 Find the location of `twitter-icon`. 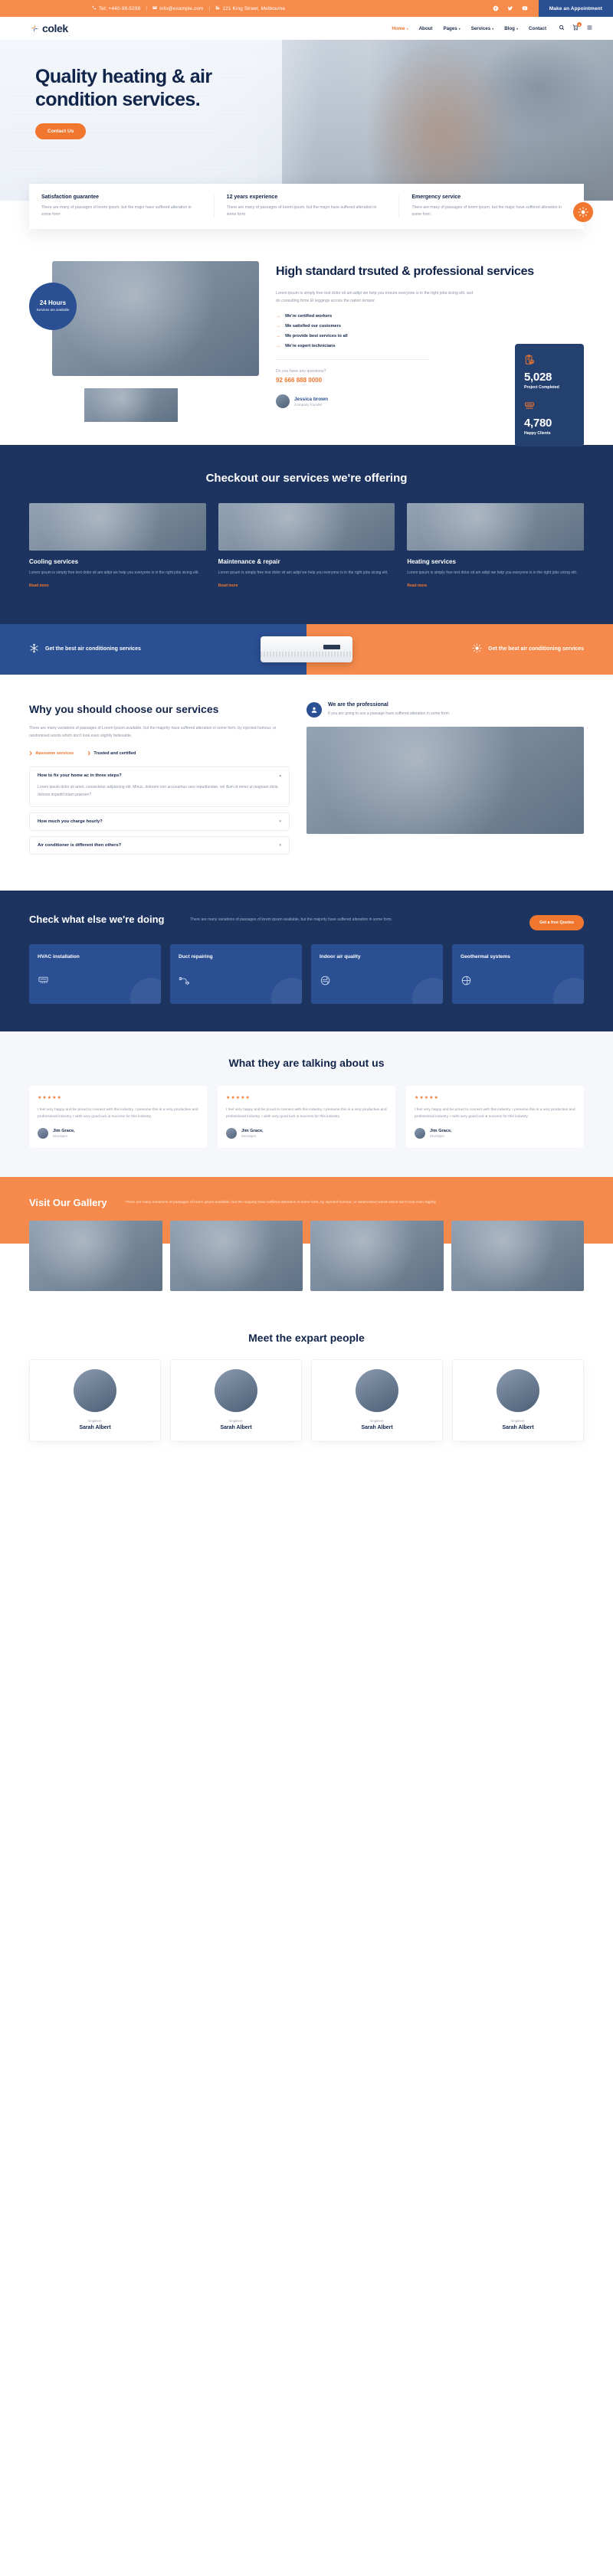

twitter-icon is located at coordinates (510, 8).